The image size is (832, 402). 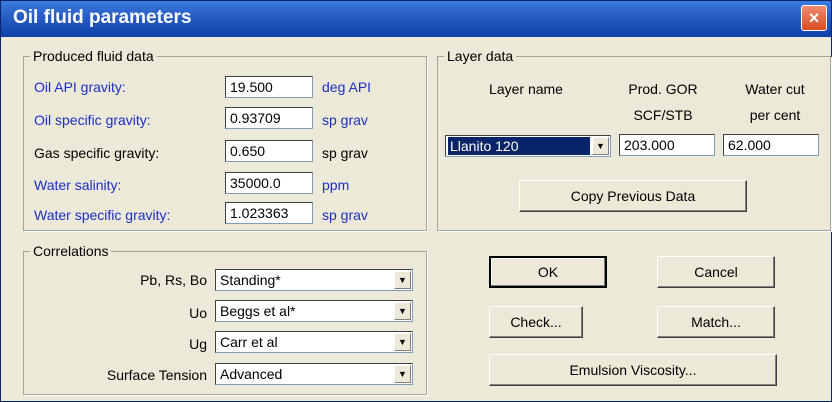 I want to click on pb-rs-bo-label: Pb, Rs, Bo, so click(x=173, y=280).